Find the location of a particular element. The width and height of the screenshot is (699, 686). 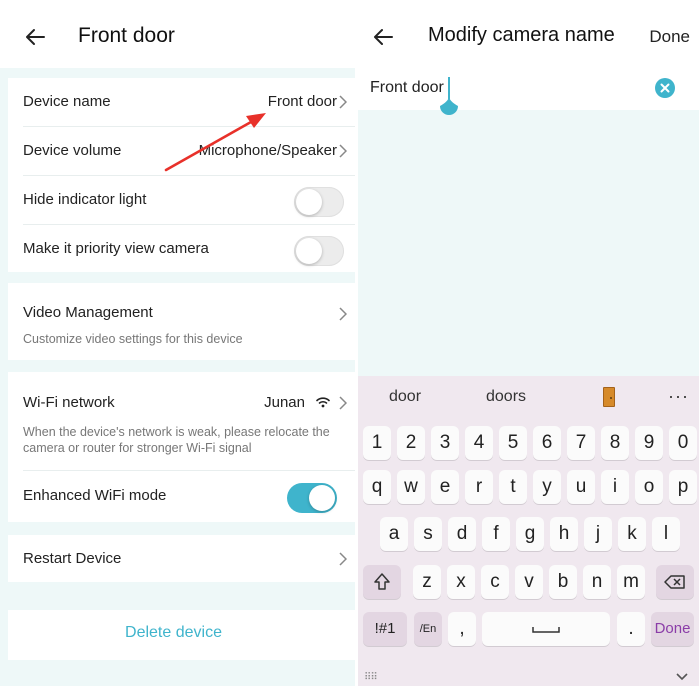

page-title: Front door is located at coordinates (126, 35).